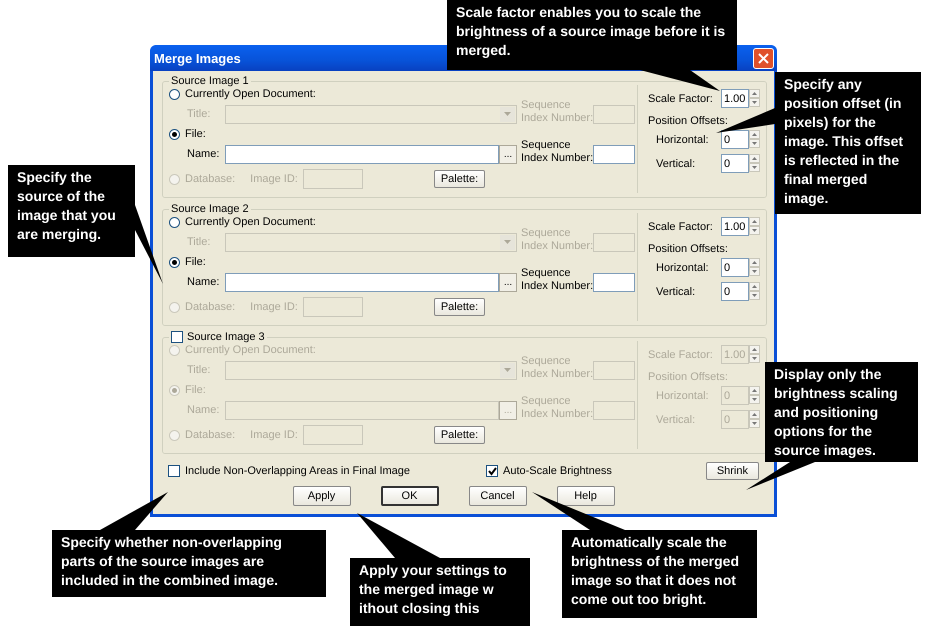 This screenshot has width=931, height=626. What do you see at coordinates (226, 337) in the screenshot?
I see `group-title: Source Image 3` at bounding box center [226, 337].